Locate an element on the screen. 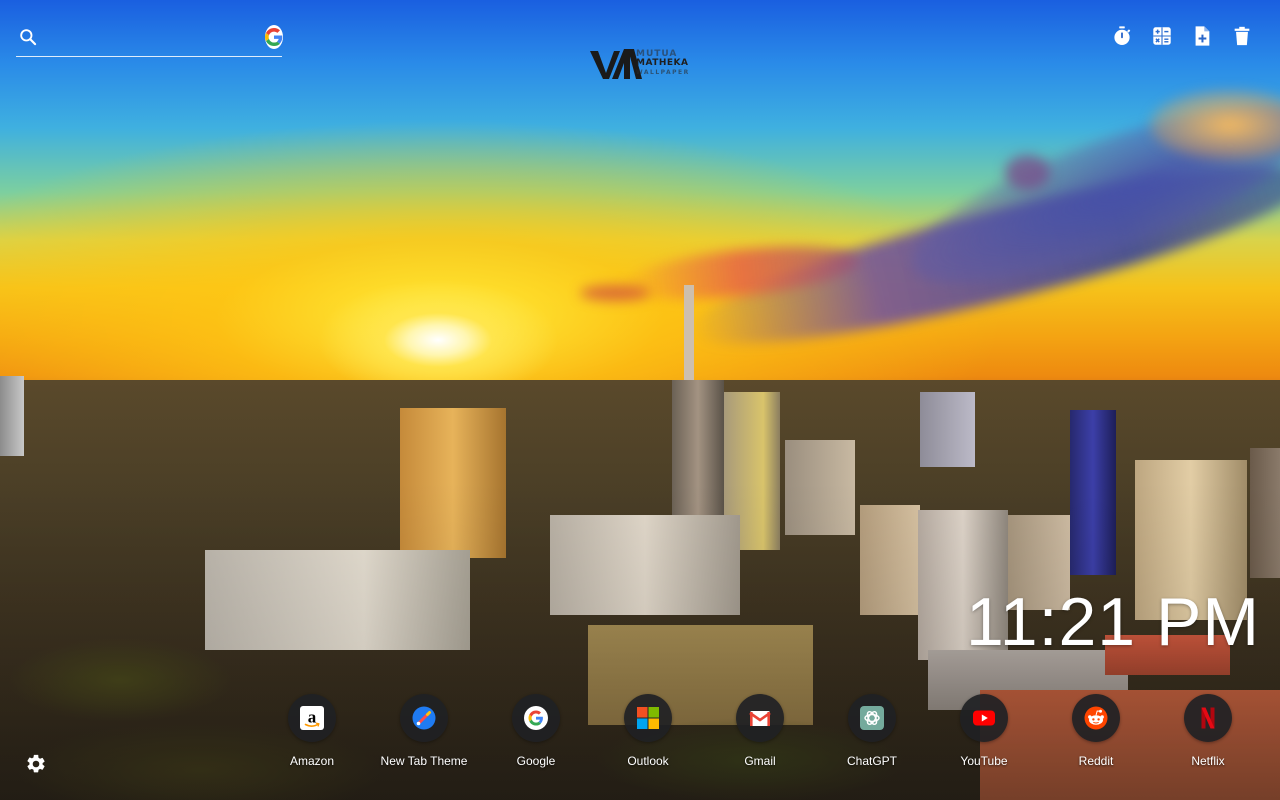  add-file-icon is located at coordinates (1202, 36).